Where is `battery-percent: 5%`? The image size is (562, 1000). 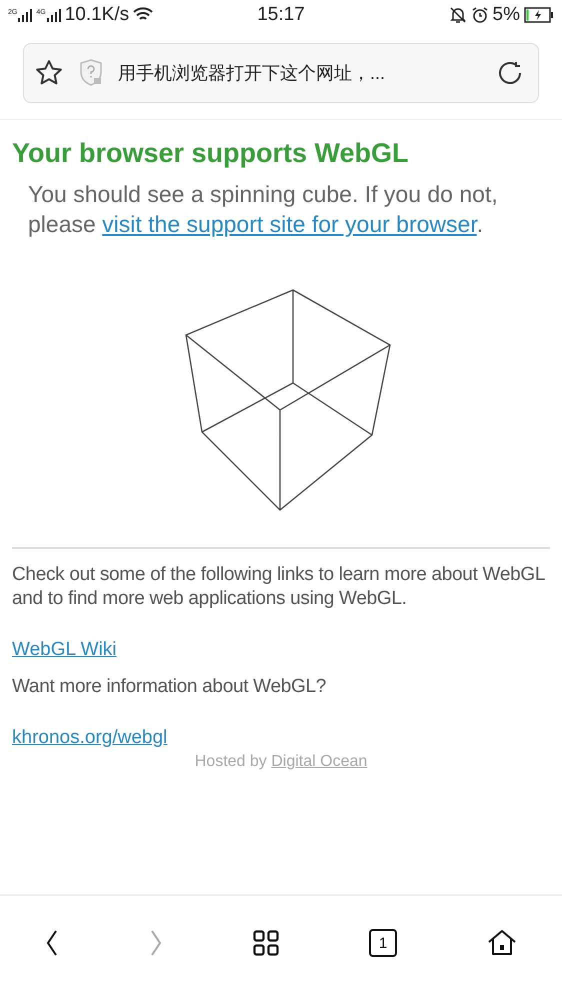
battery-percent: 5% is located at coordinates (506, 15).